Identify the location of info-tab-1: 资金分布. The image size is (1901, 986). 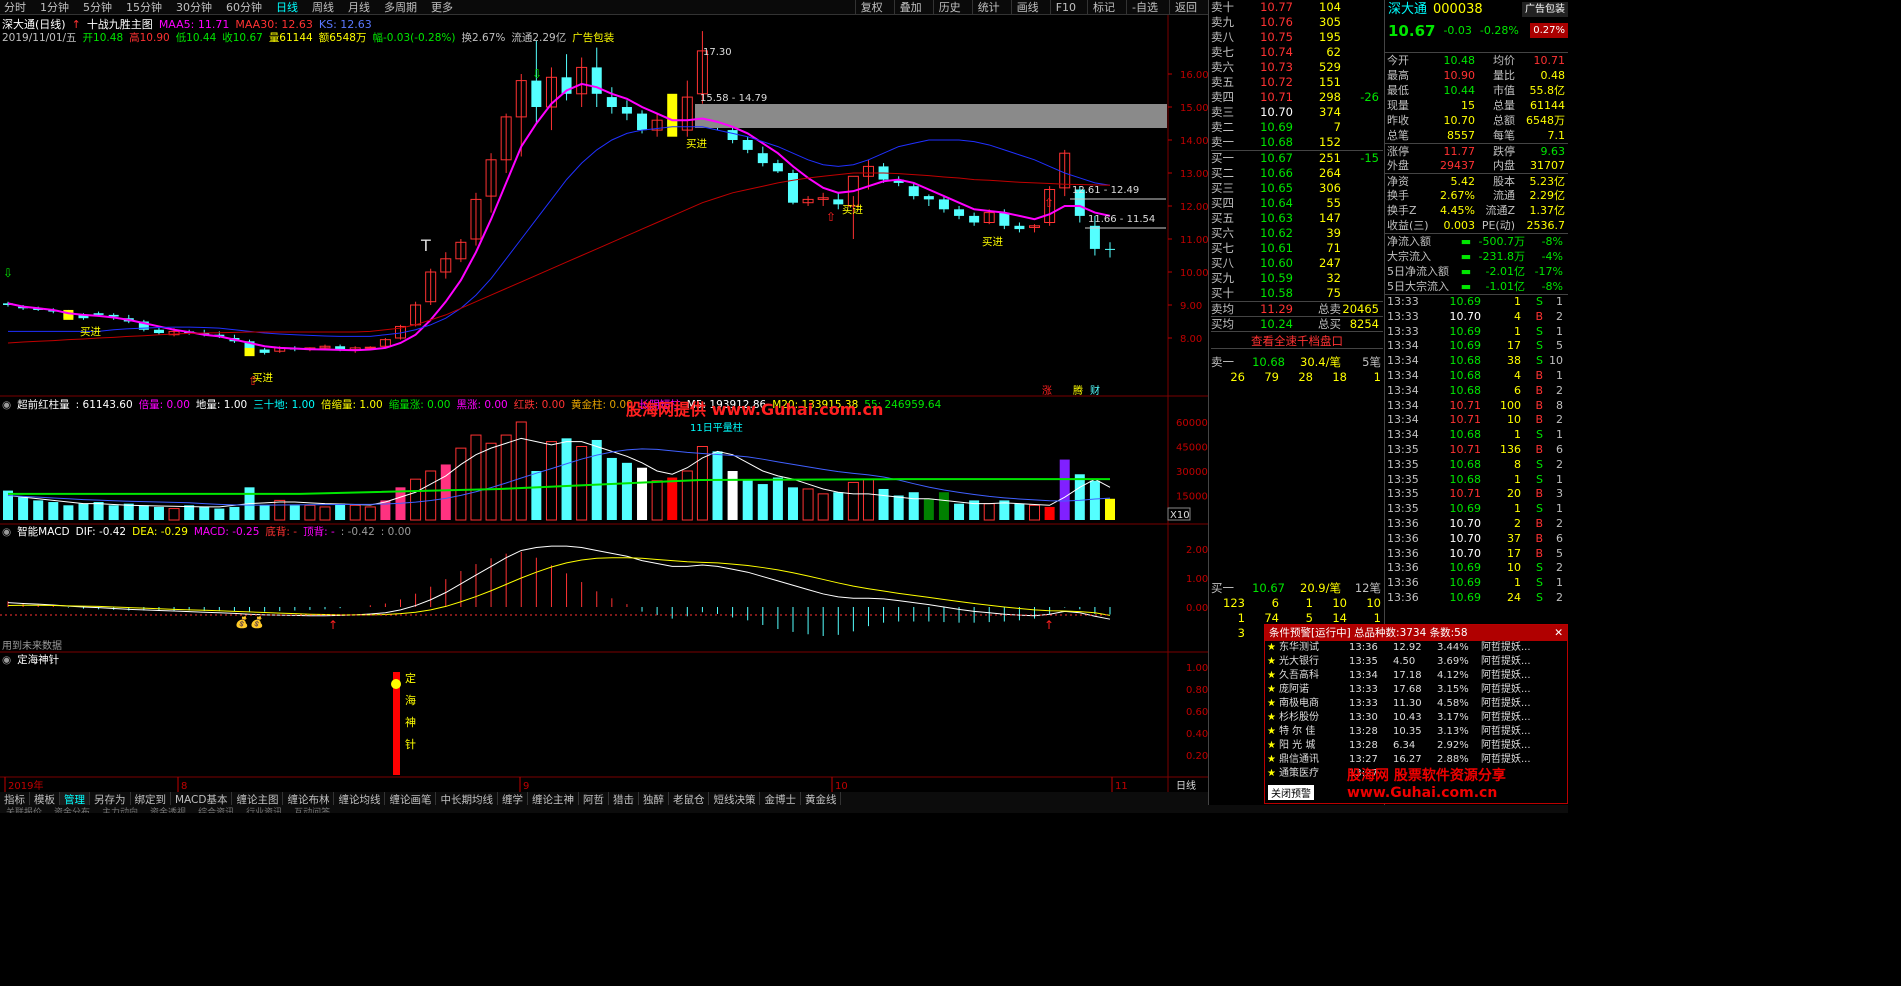
(72, 810).